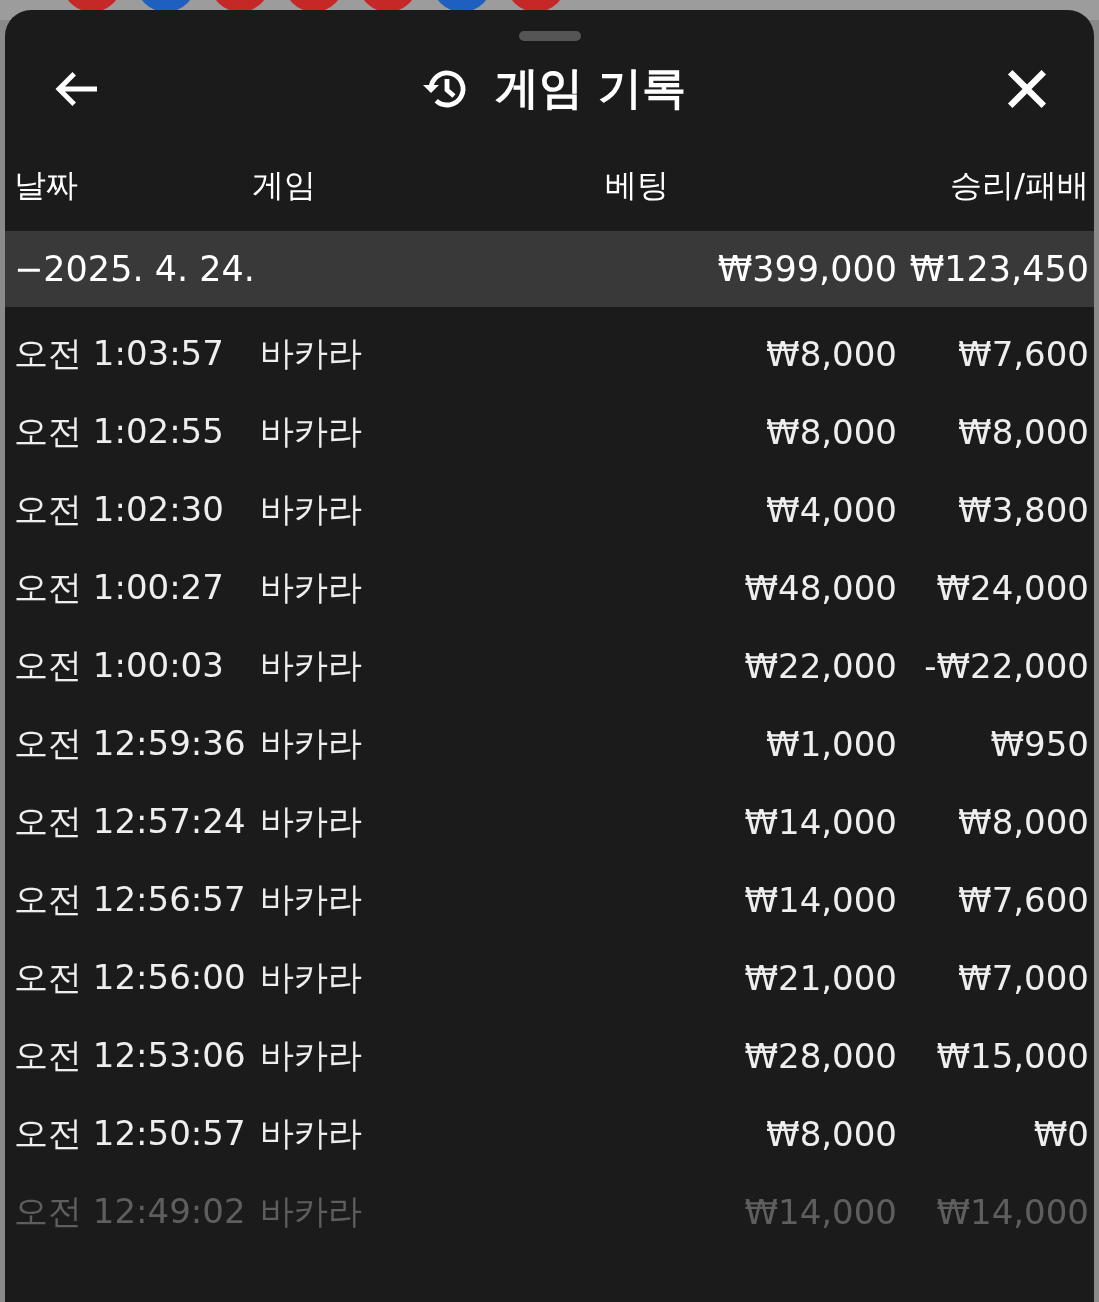  What do you see at coordinates (130, 743) in the screenshot?
I see `time-cell-text: 오전 12:59:36` at bounding box center [130, 743].